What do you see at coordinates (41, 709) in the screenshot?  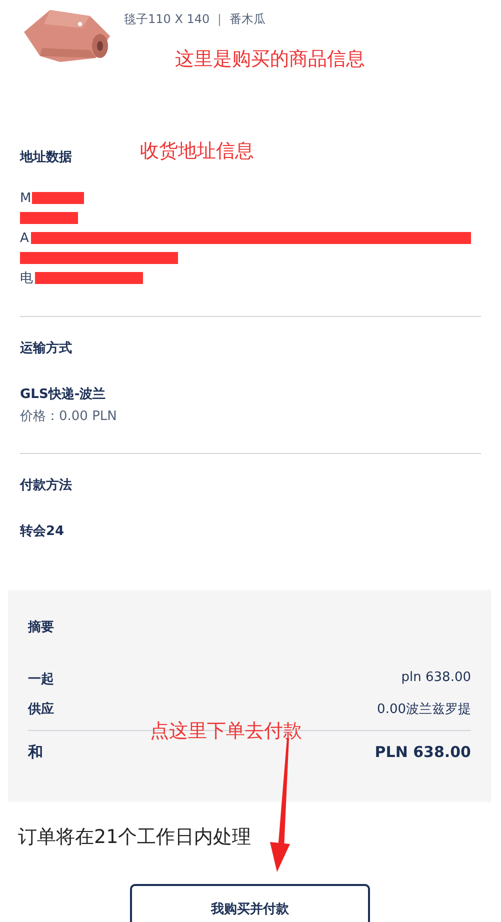 I see `summary-label: 供应` at bounding box center [41, 709].